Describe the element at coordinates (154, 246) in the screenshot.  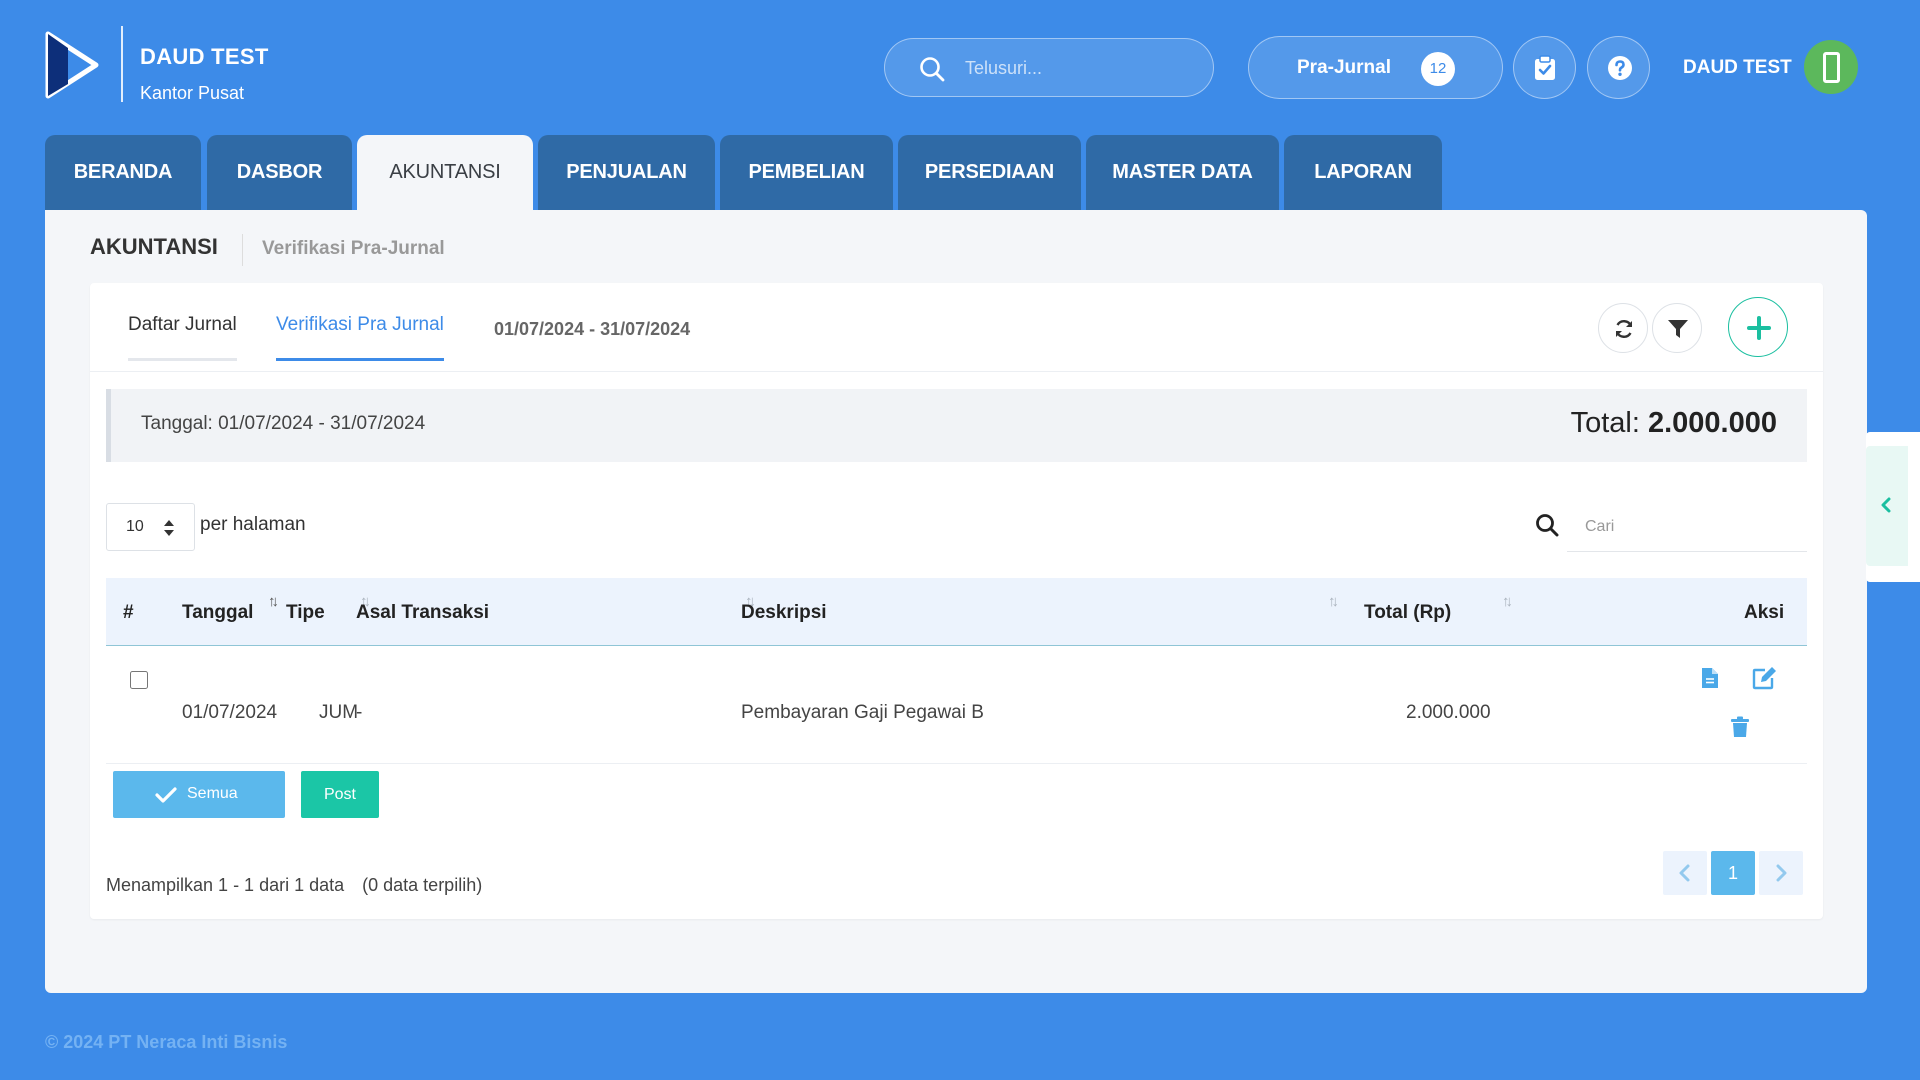
I see `breadcrumb-main: AKUNTANSI` at that location.